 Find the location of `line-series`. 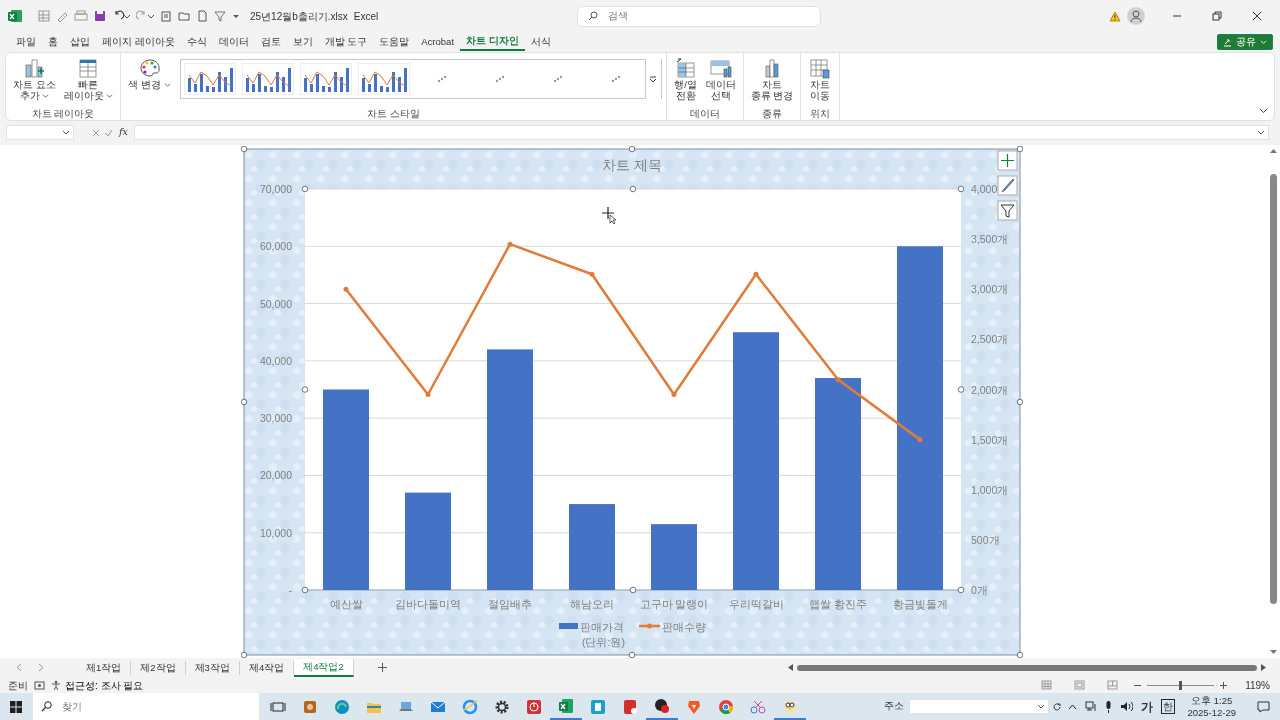

line-series is located at coordinates (633, 342).